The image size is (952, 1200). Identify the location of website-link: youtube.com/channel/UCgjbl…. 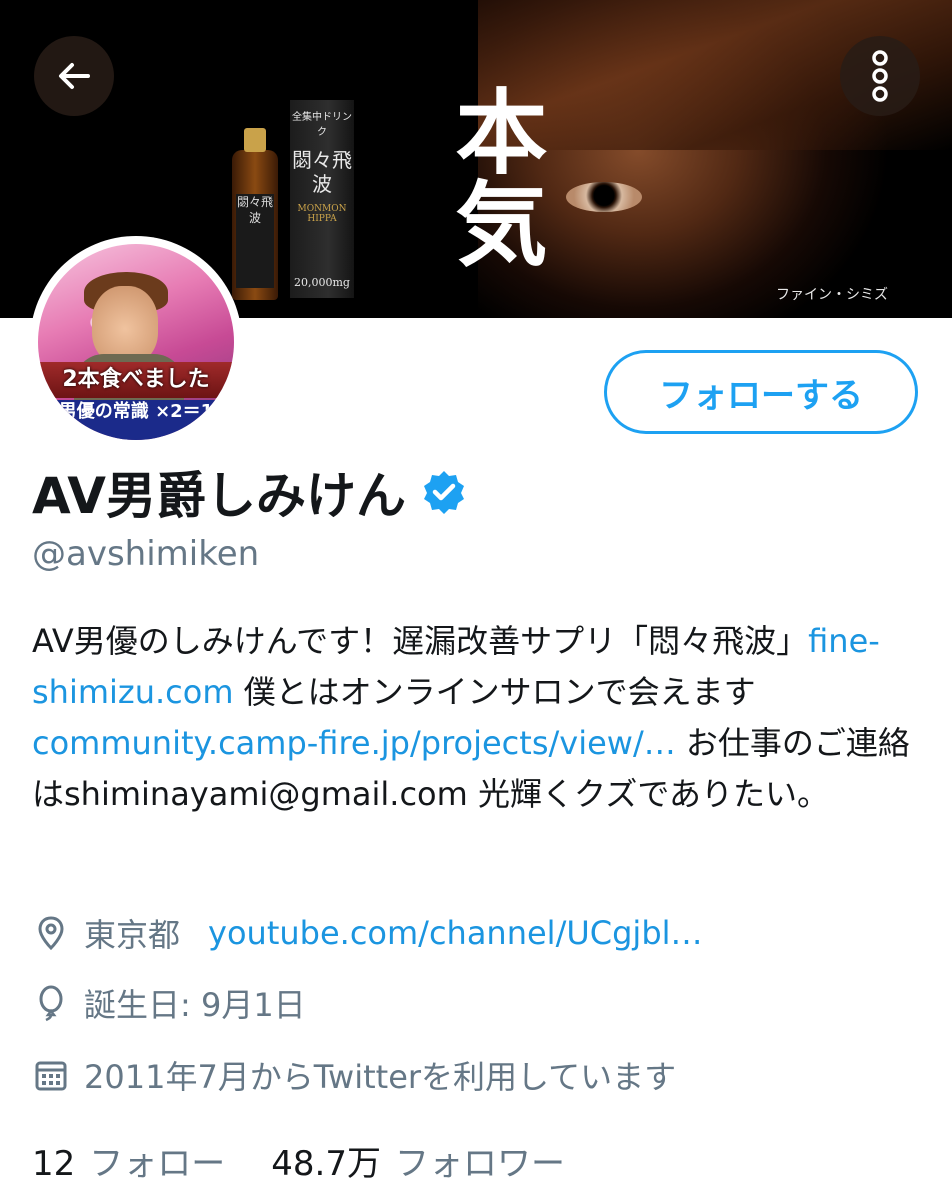
(455, 933).